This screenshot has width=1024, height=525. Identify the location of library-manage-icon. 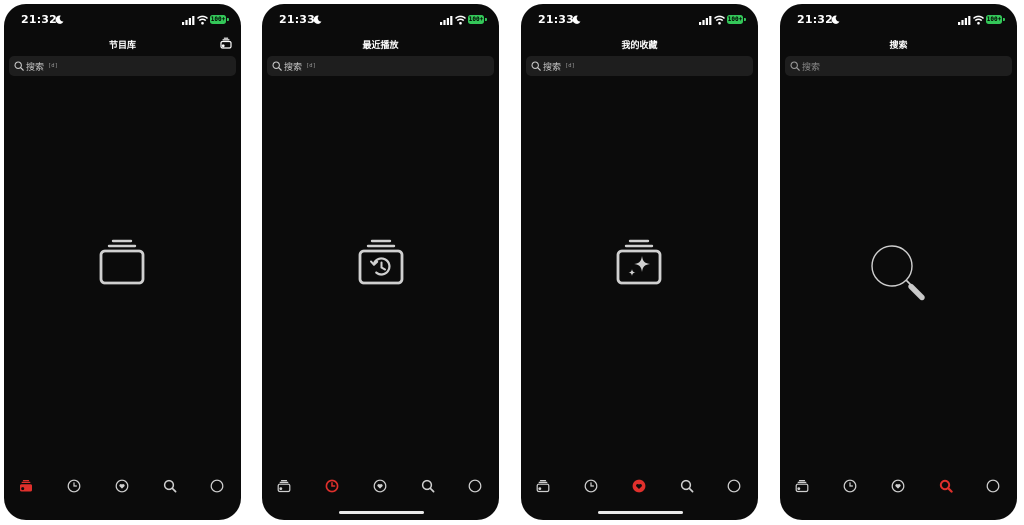
(226, 43).